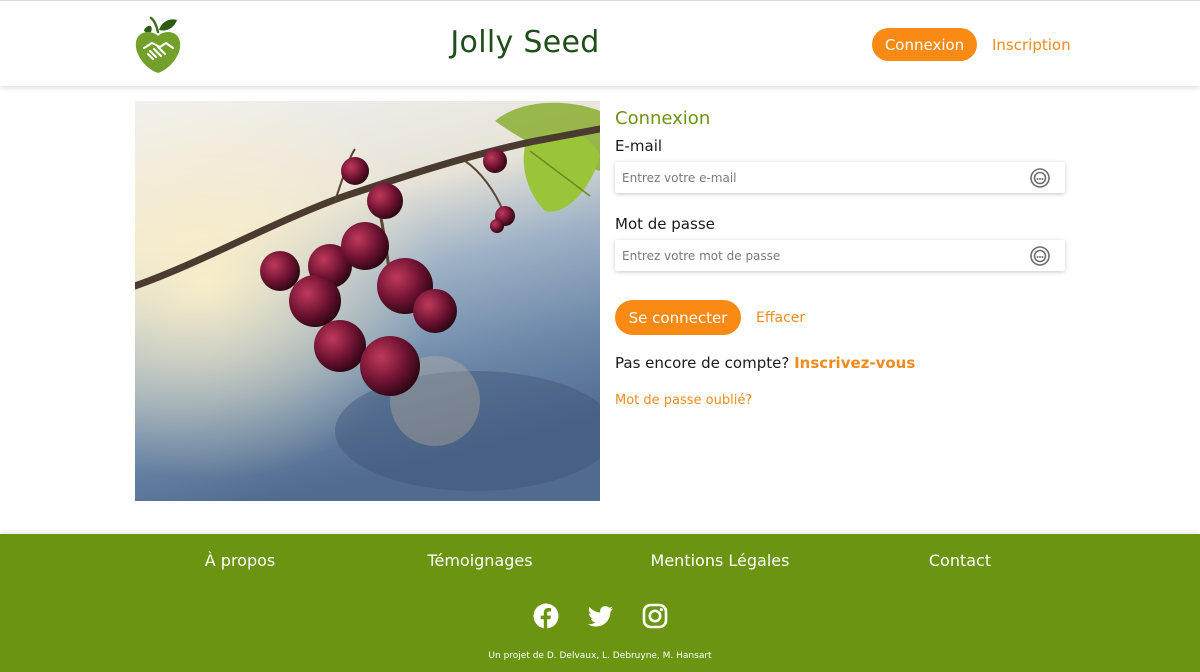 The width and height of the screenshot is (1200, 672). I want to click on email-label: E-mail, so click(639, 146).